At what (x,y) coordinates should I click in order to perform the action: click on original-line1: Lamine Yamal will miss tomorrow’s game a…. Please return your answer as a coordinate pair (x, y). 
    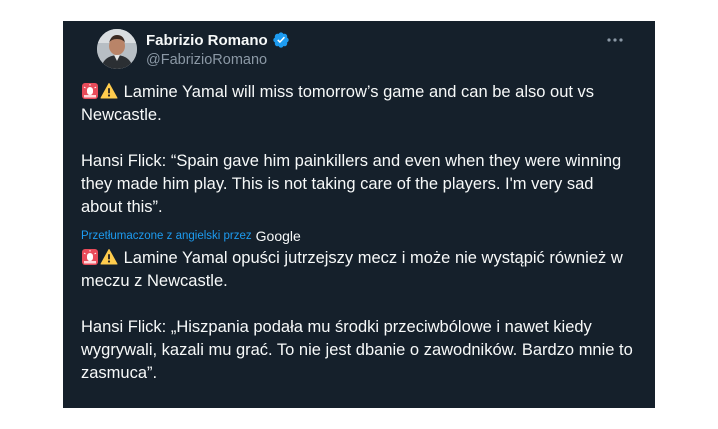
    Looking at the image, I should click on (359, 104).